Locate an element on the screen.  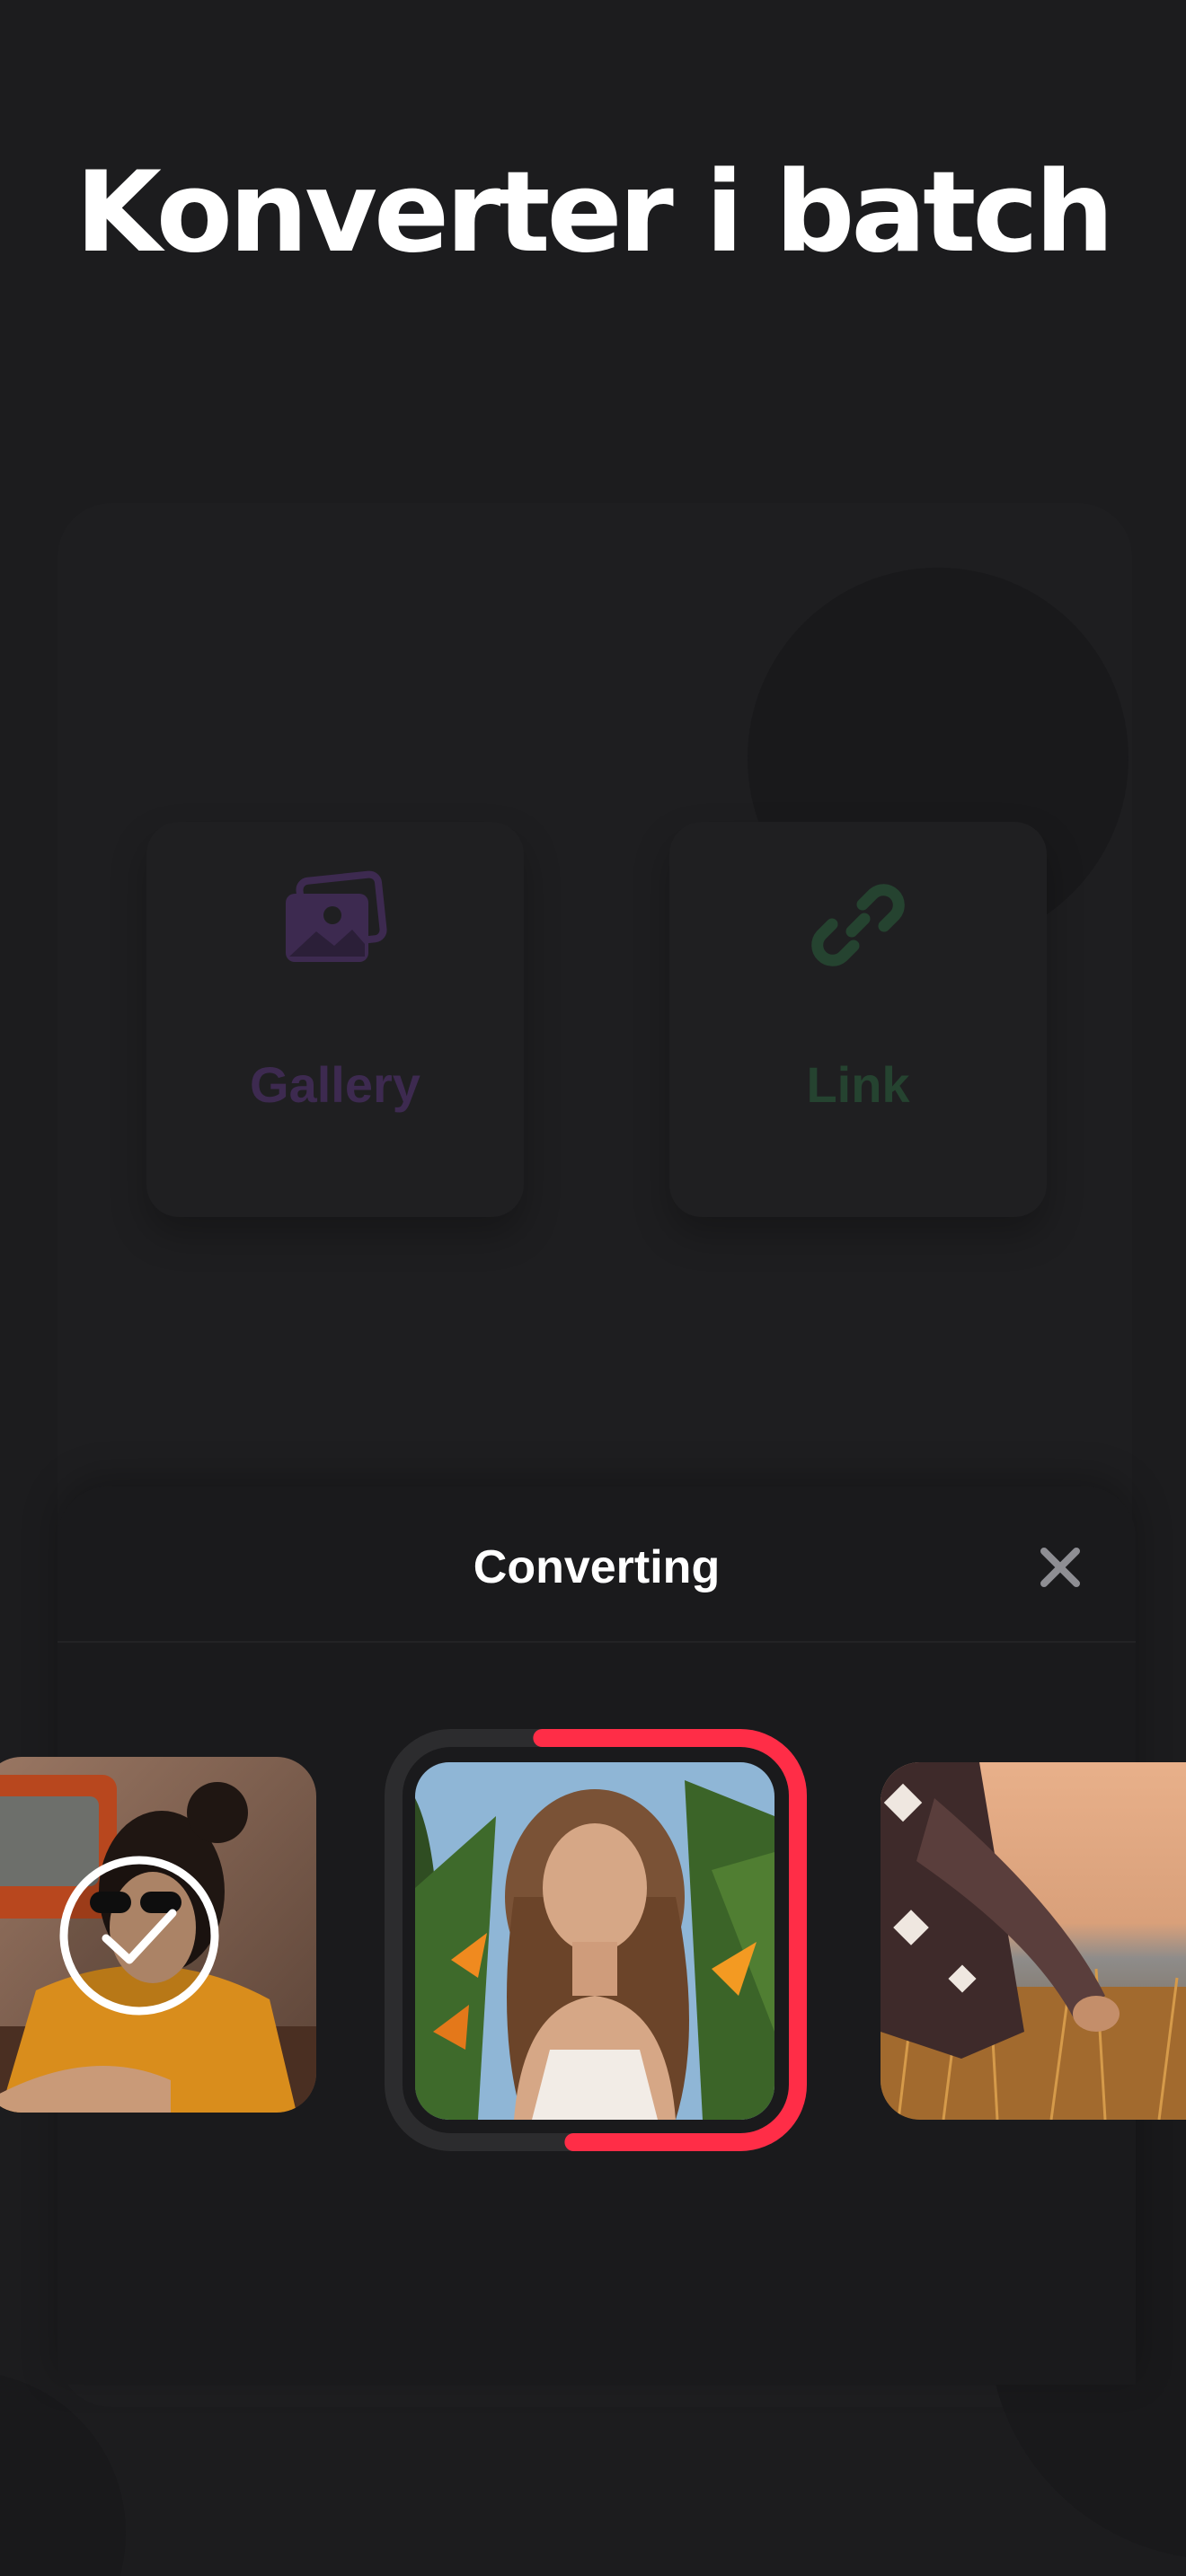
converting-photo-thumbnail is located at coordinates (594, 1941).